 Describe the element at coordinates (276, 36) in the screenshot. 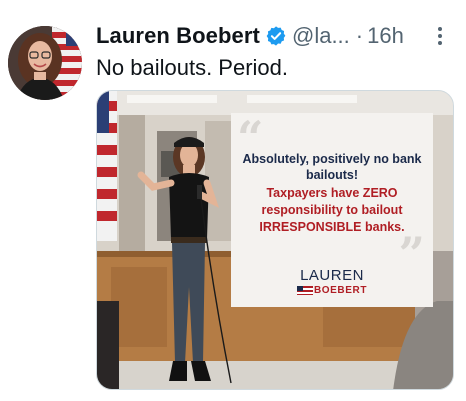

I see `verified-badge-icon` at that location.